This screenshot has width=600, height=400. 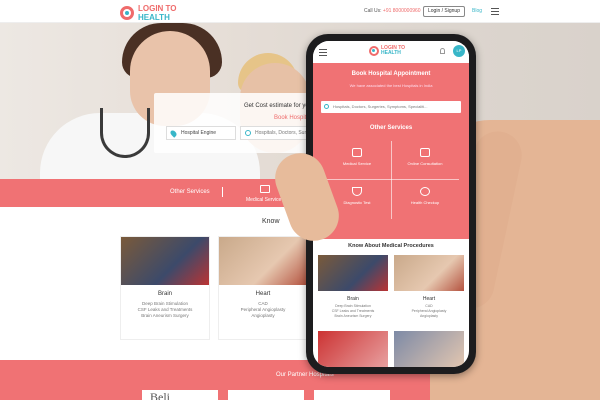 What do you see at coordinates (357, 160) in the screenshot?
I see `service-medical: Medical Service` at bounding box center [357, 160].